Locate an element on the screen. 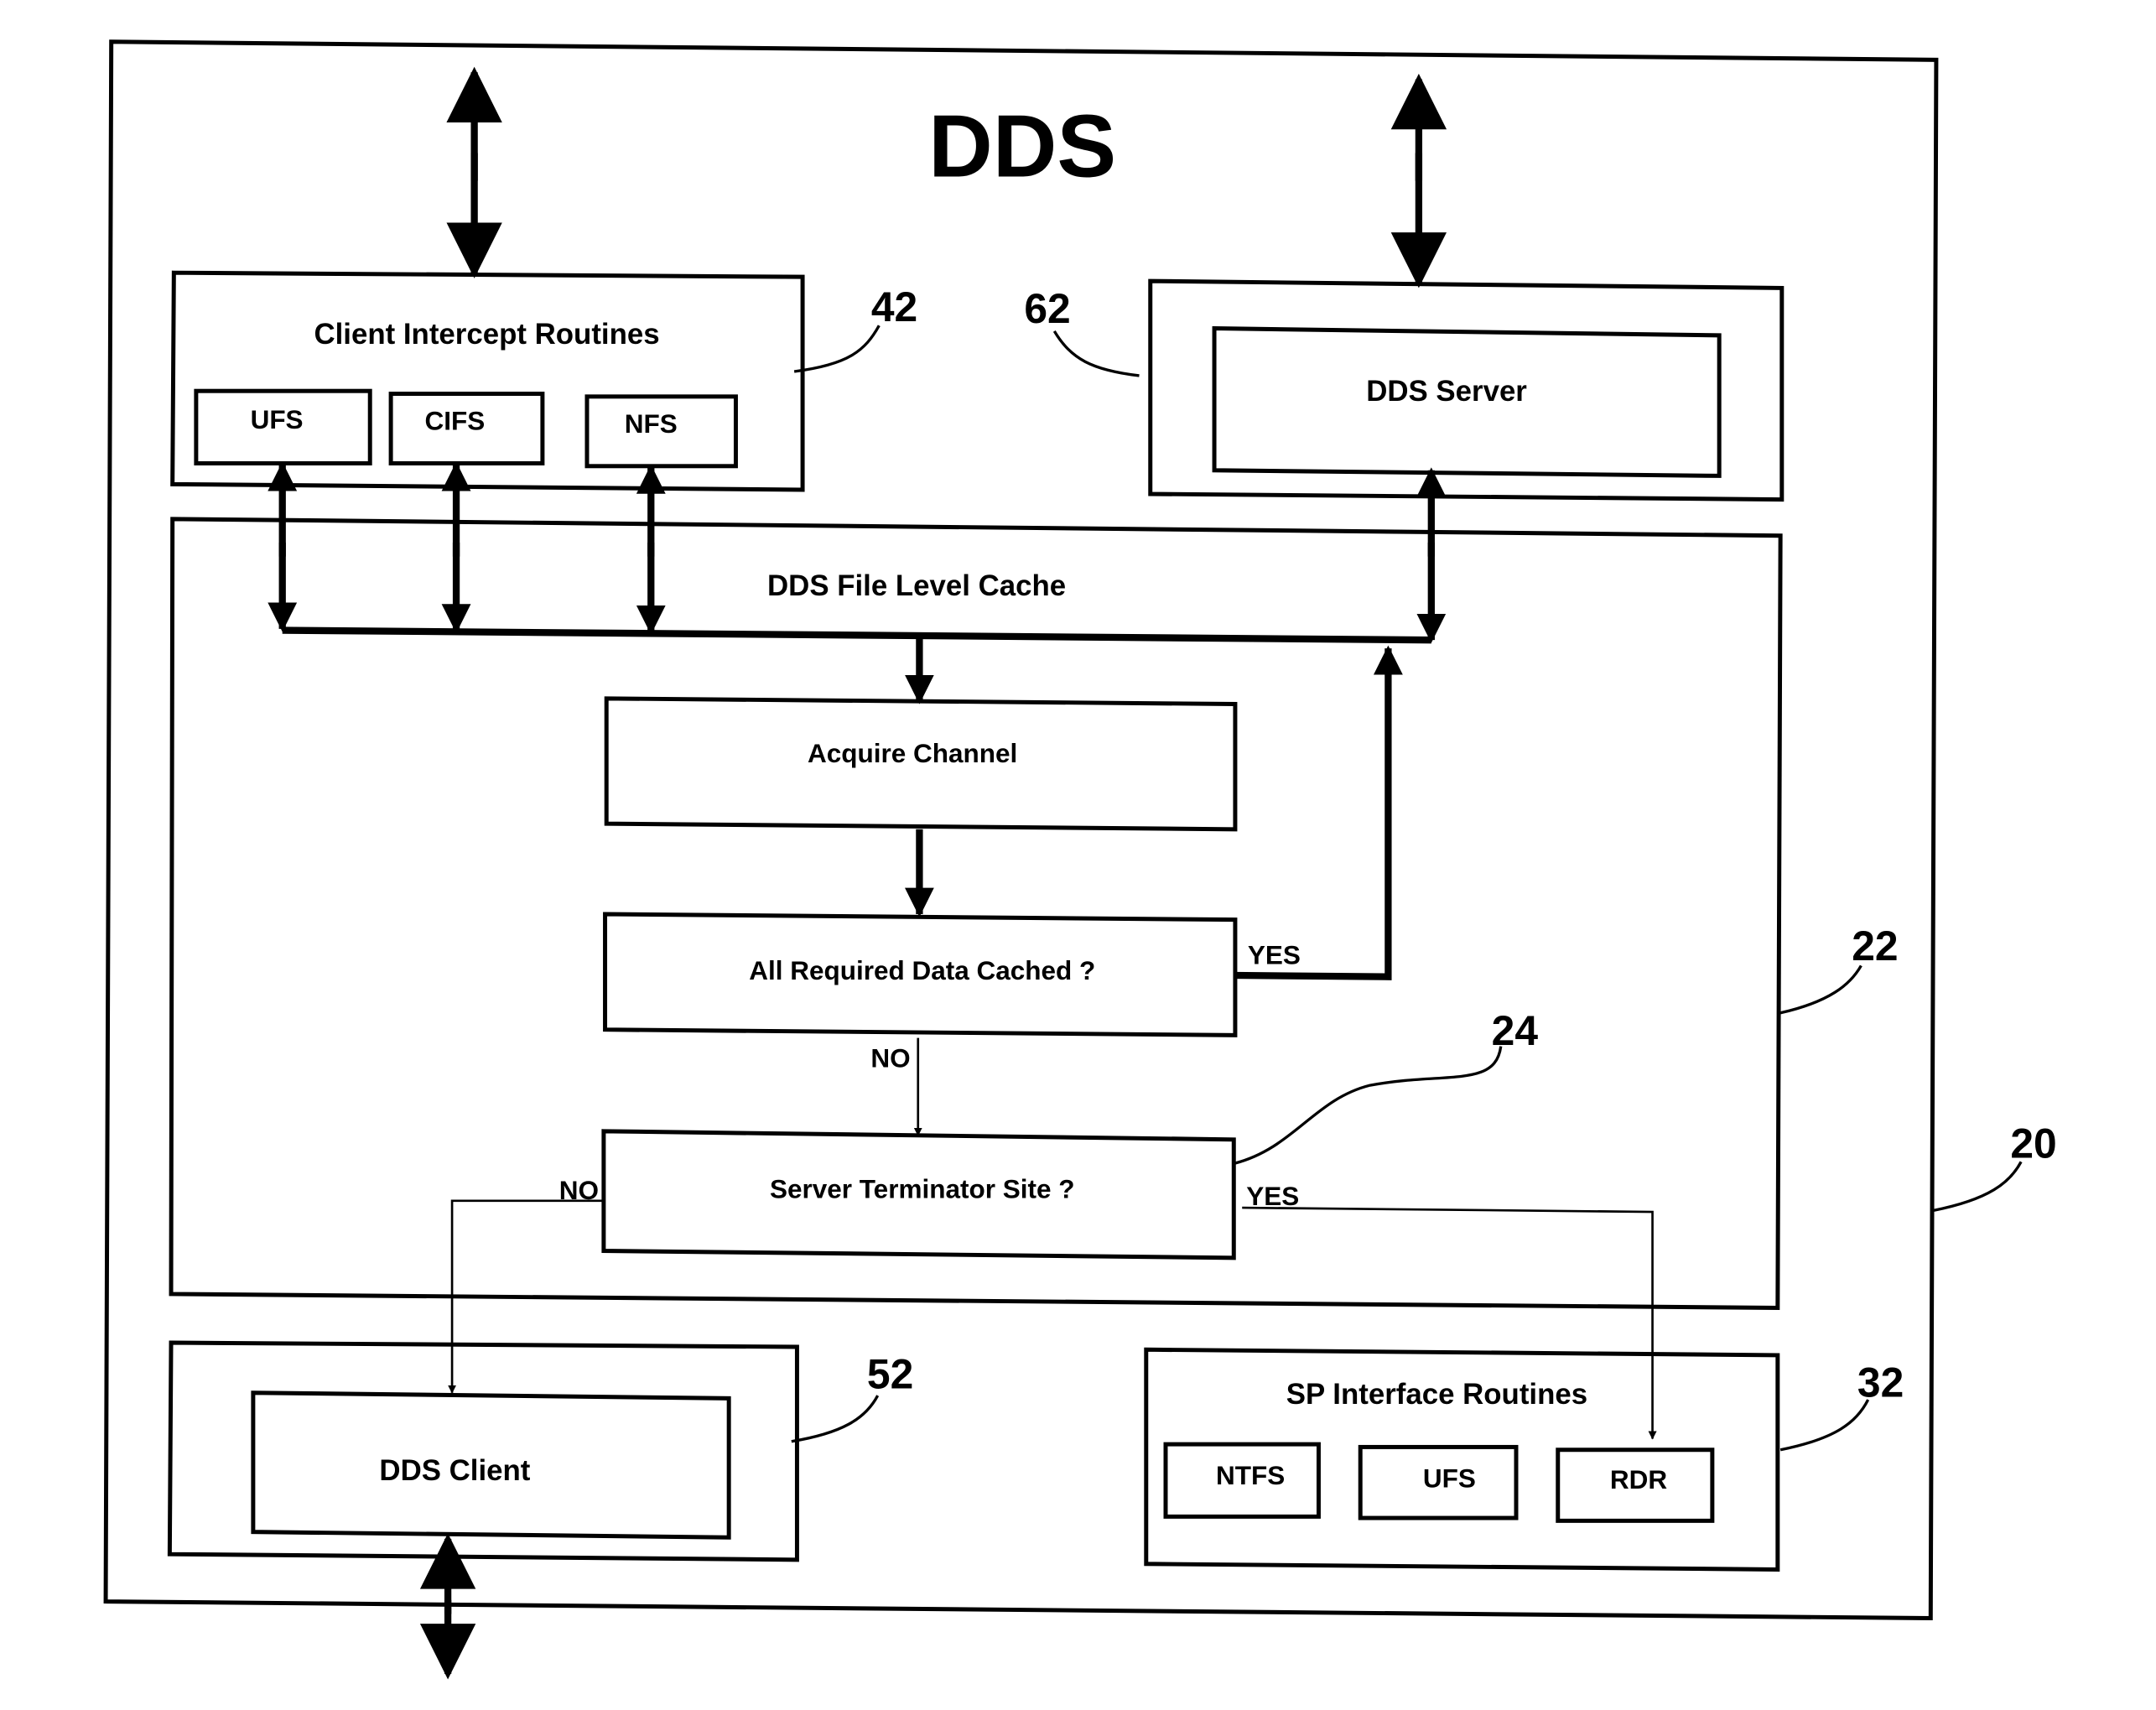 Image resolution: width=2156 pixels, height=1710 pixels. client-intercept-routines-box: Client Intercept Routines UFS CIFS NFS is located at coordinates (487, 381).